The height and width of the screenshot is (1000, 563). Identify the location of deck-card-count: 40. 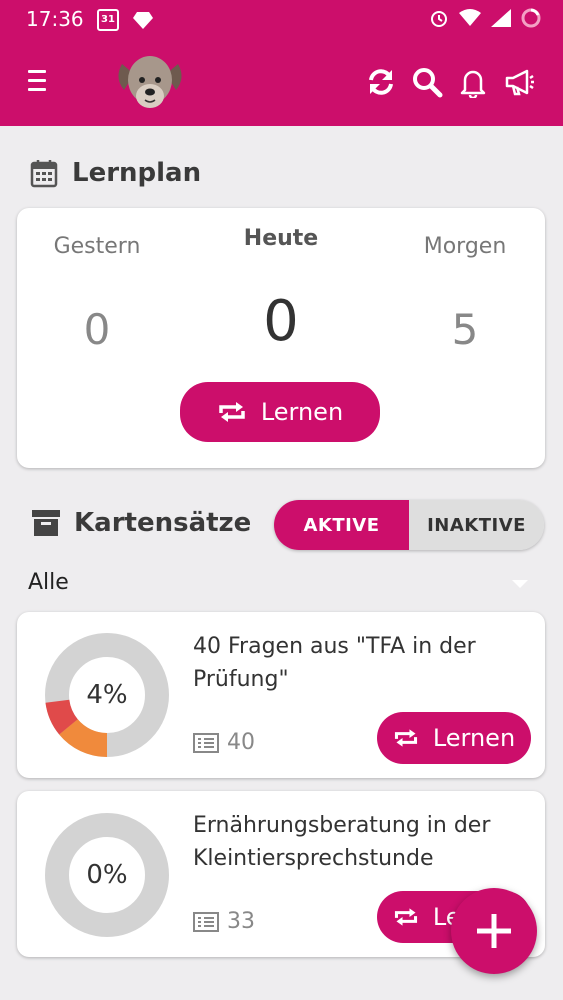
(224, 742).